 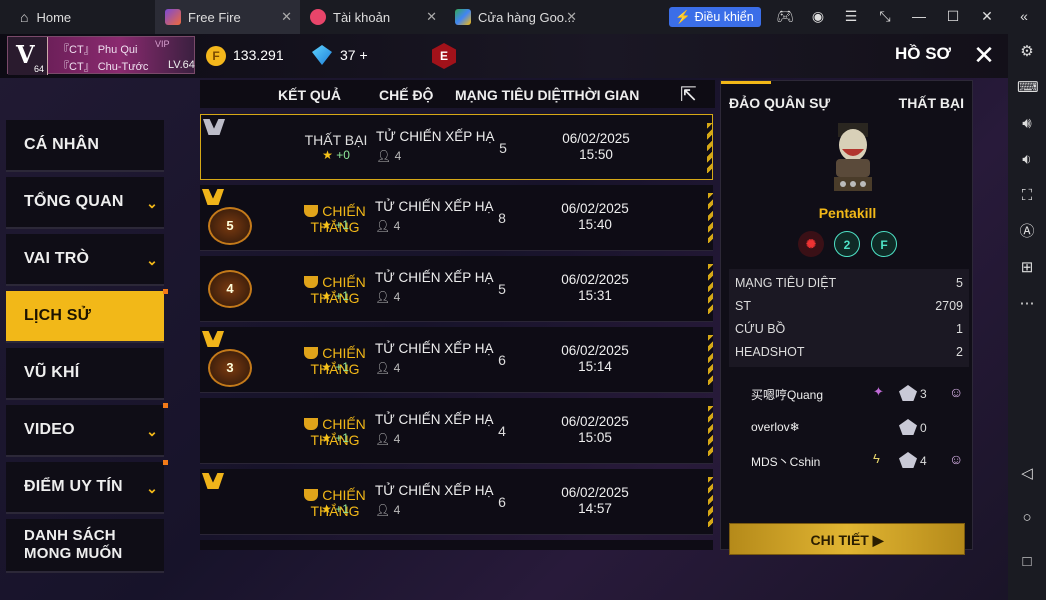 What do you see at coordinates (595, 430) in the screenshot?
I see `date-time: 06/02/2025 15:05` at bounding box center [595, 430].